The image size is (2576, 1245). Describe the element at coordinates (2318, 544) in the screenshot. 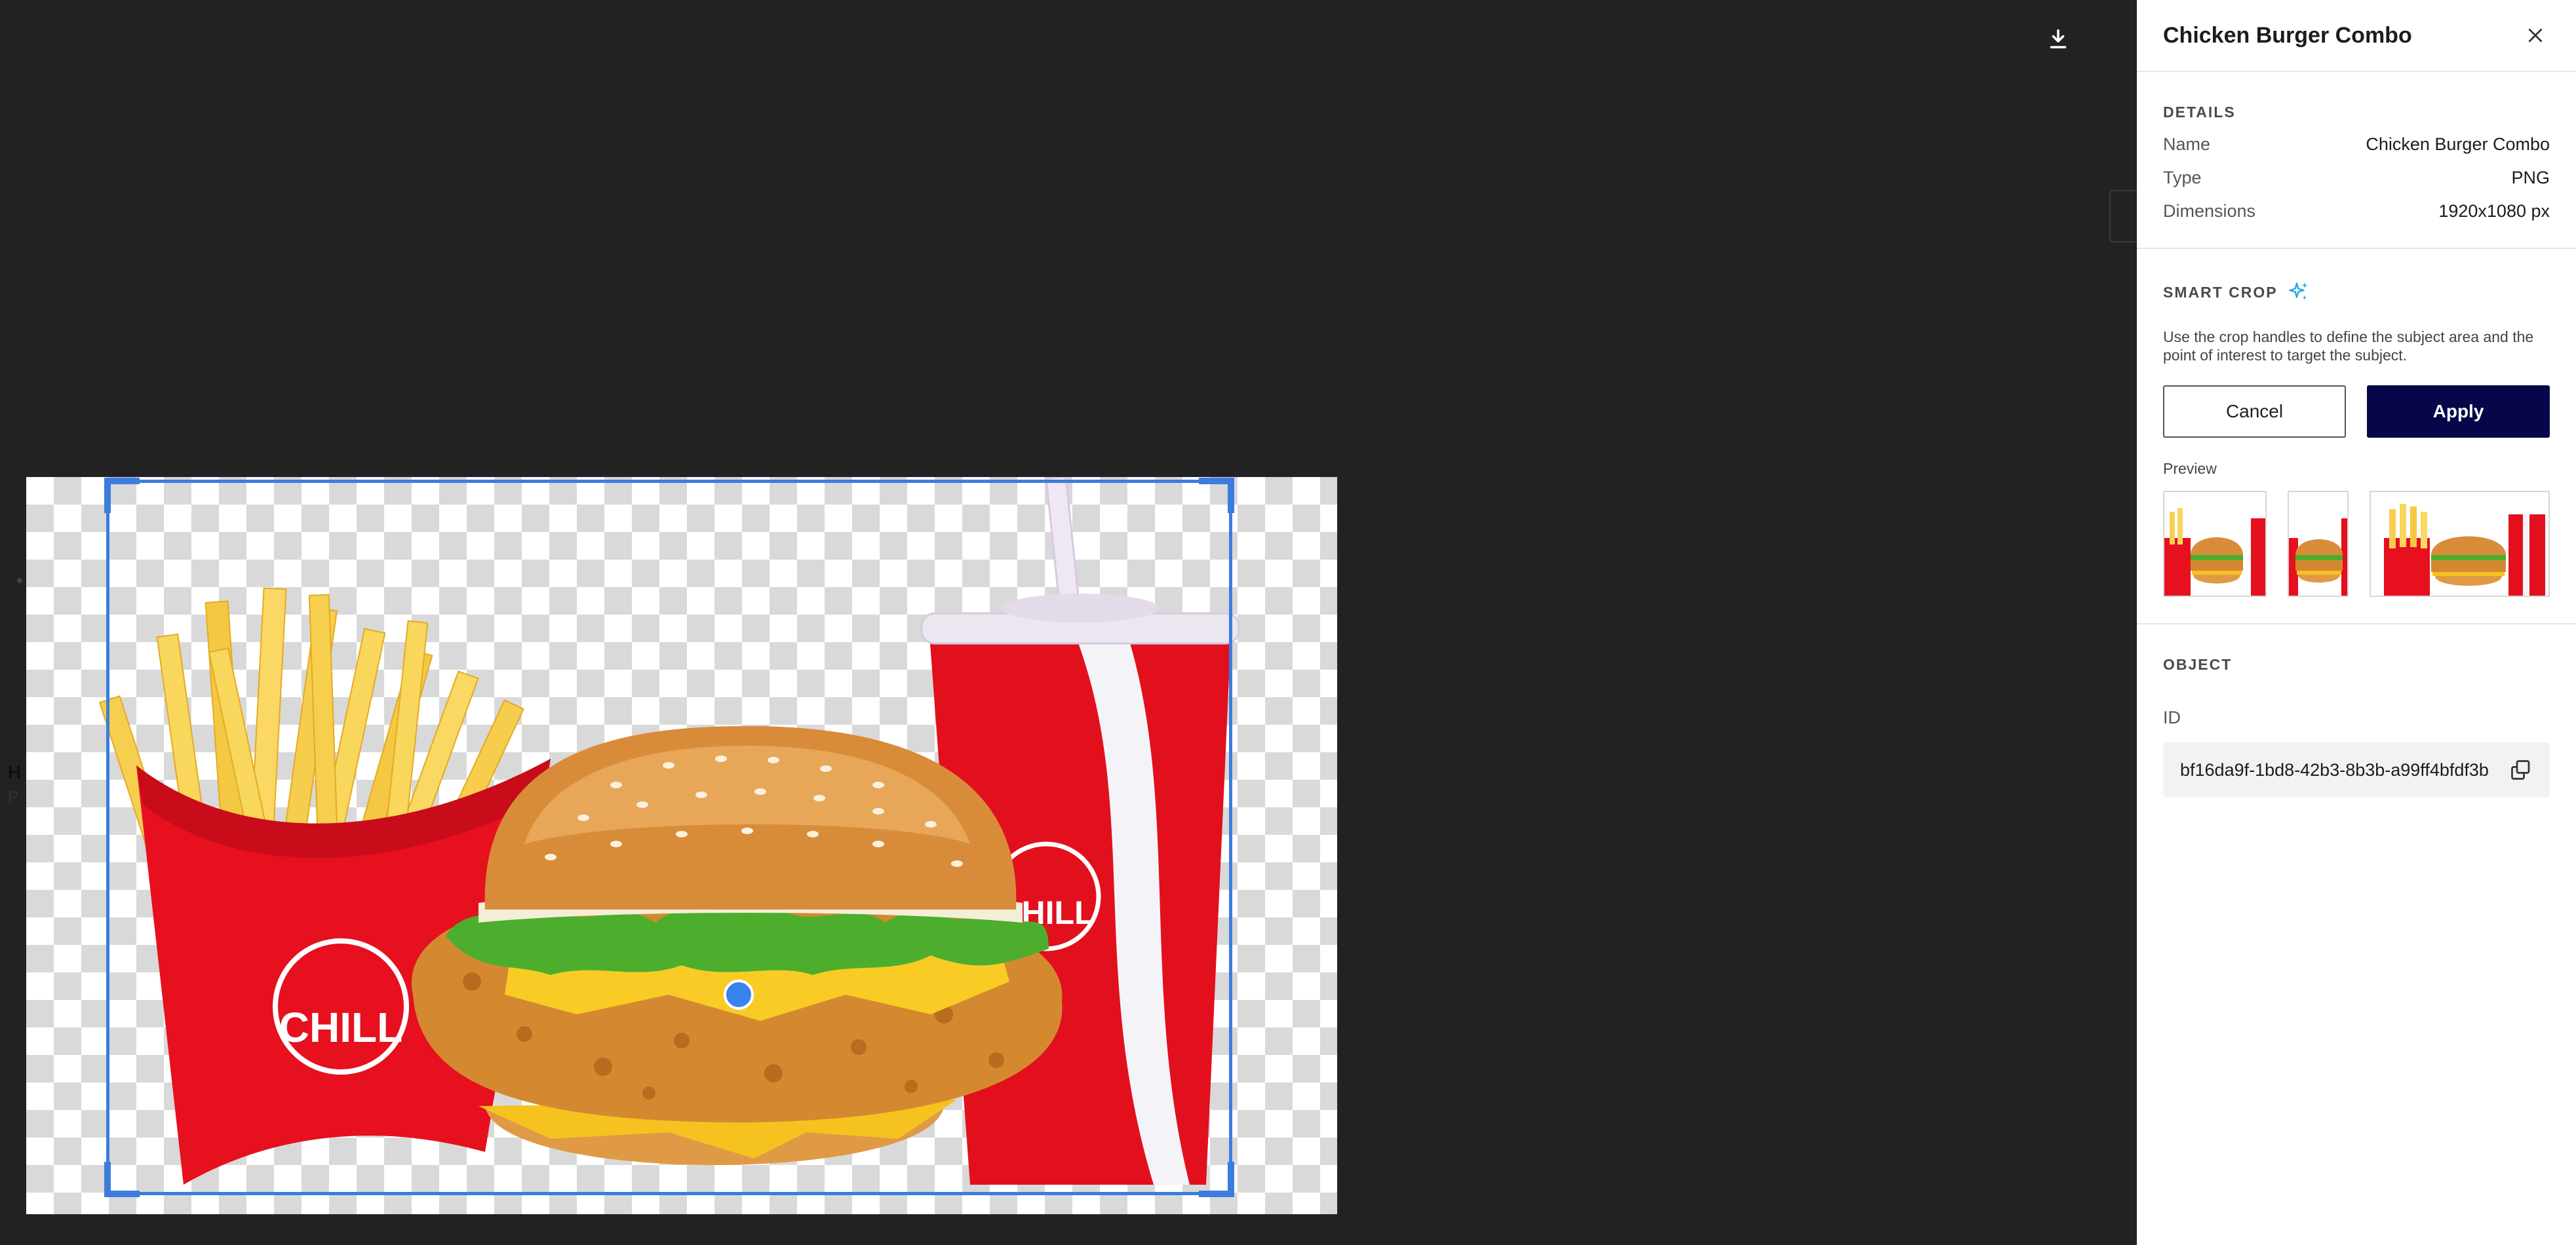

I see `preview-portrait` at that location.